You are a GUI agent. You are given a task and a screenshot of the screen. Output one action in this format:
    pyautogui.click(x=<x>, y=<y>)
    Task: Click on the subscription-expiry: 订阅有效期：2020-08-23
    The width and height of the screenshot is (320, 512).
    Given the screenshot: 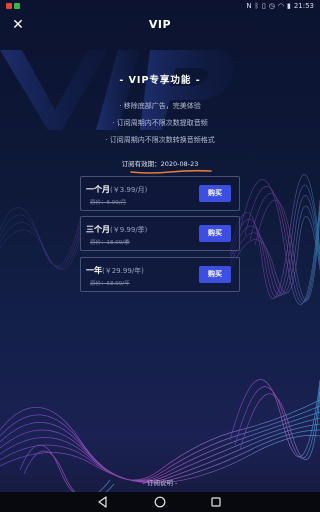 What is the action you would take?
    pyautogui.click(x=160, y=164)
    